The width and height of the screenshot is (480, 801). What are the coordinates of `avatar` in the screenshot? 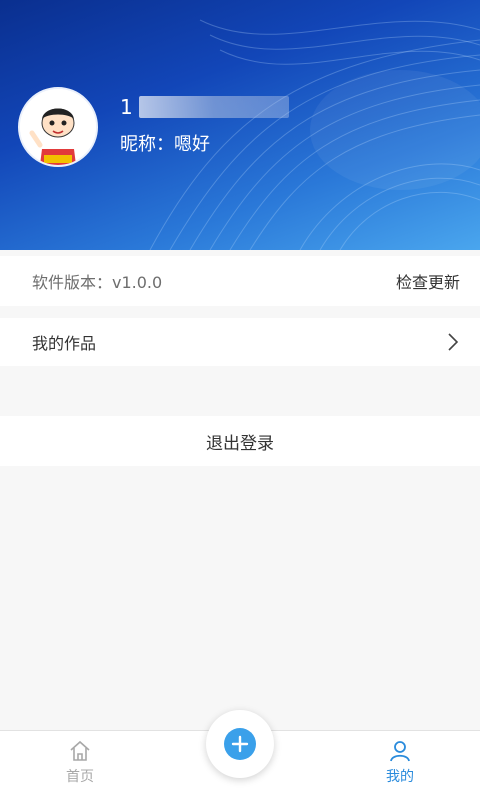 It's located at (58, 127).